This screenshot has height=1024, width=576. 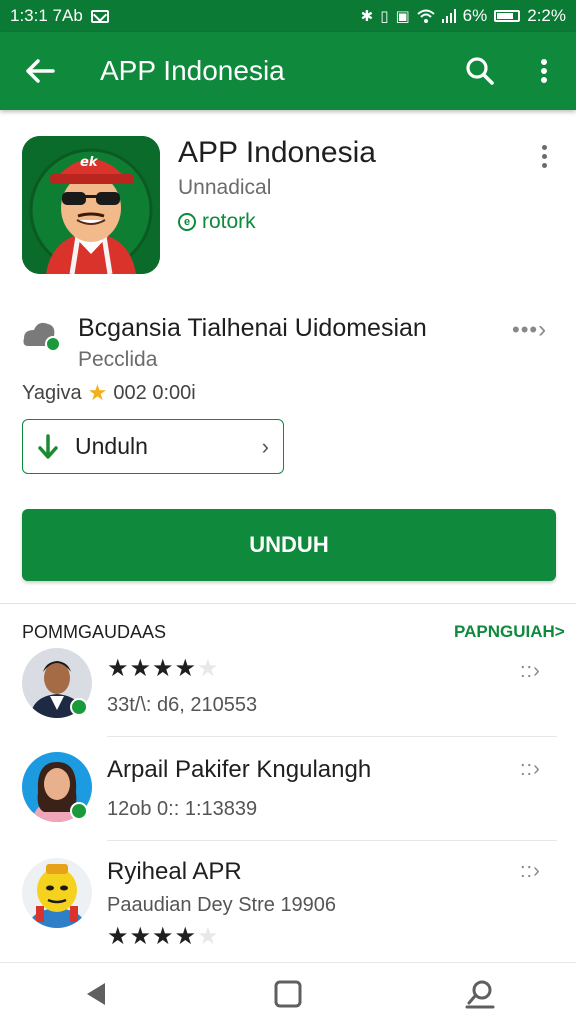 I want to click on app-logo-character-icon: ek, so click(x=91, y=205).